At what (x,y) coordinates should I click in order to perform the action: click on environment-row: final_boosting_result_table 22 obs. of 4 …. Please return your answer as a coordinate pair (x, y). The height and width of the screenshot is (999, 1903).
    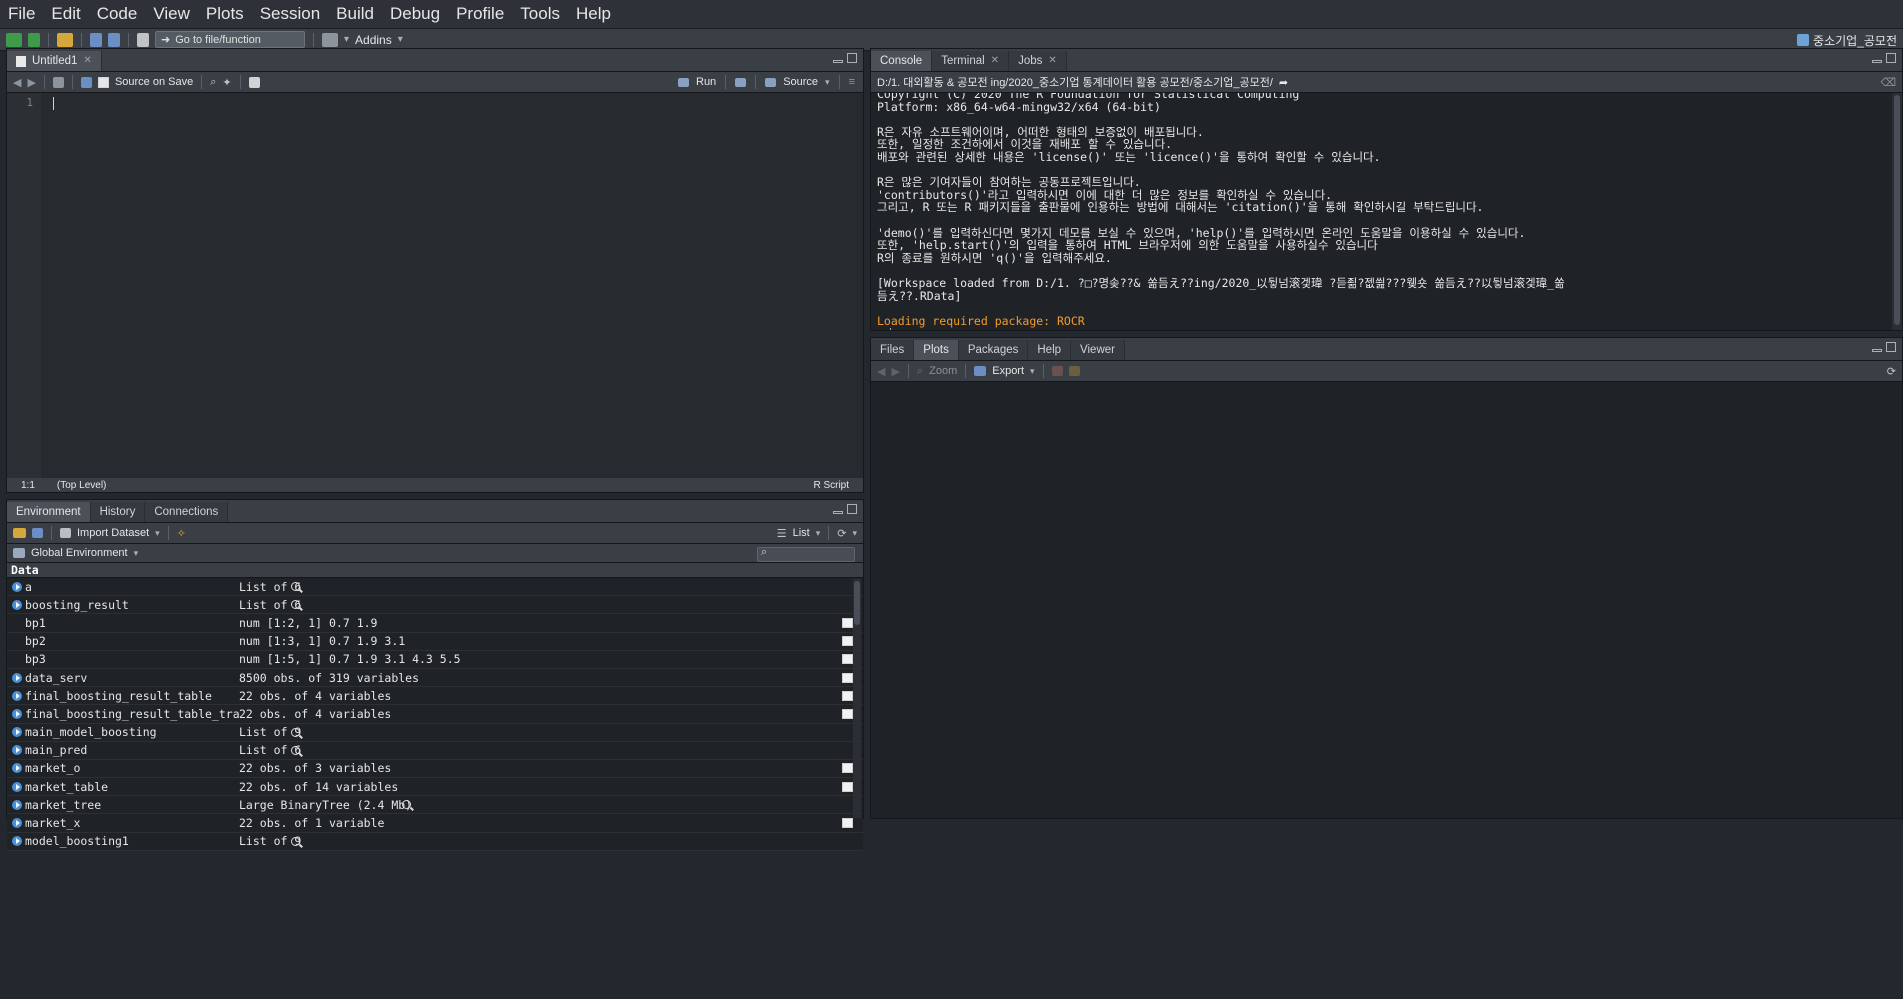
    Looking at the image, I should click on (435, 696).